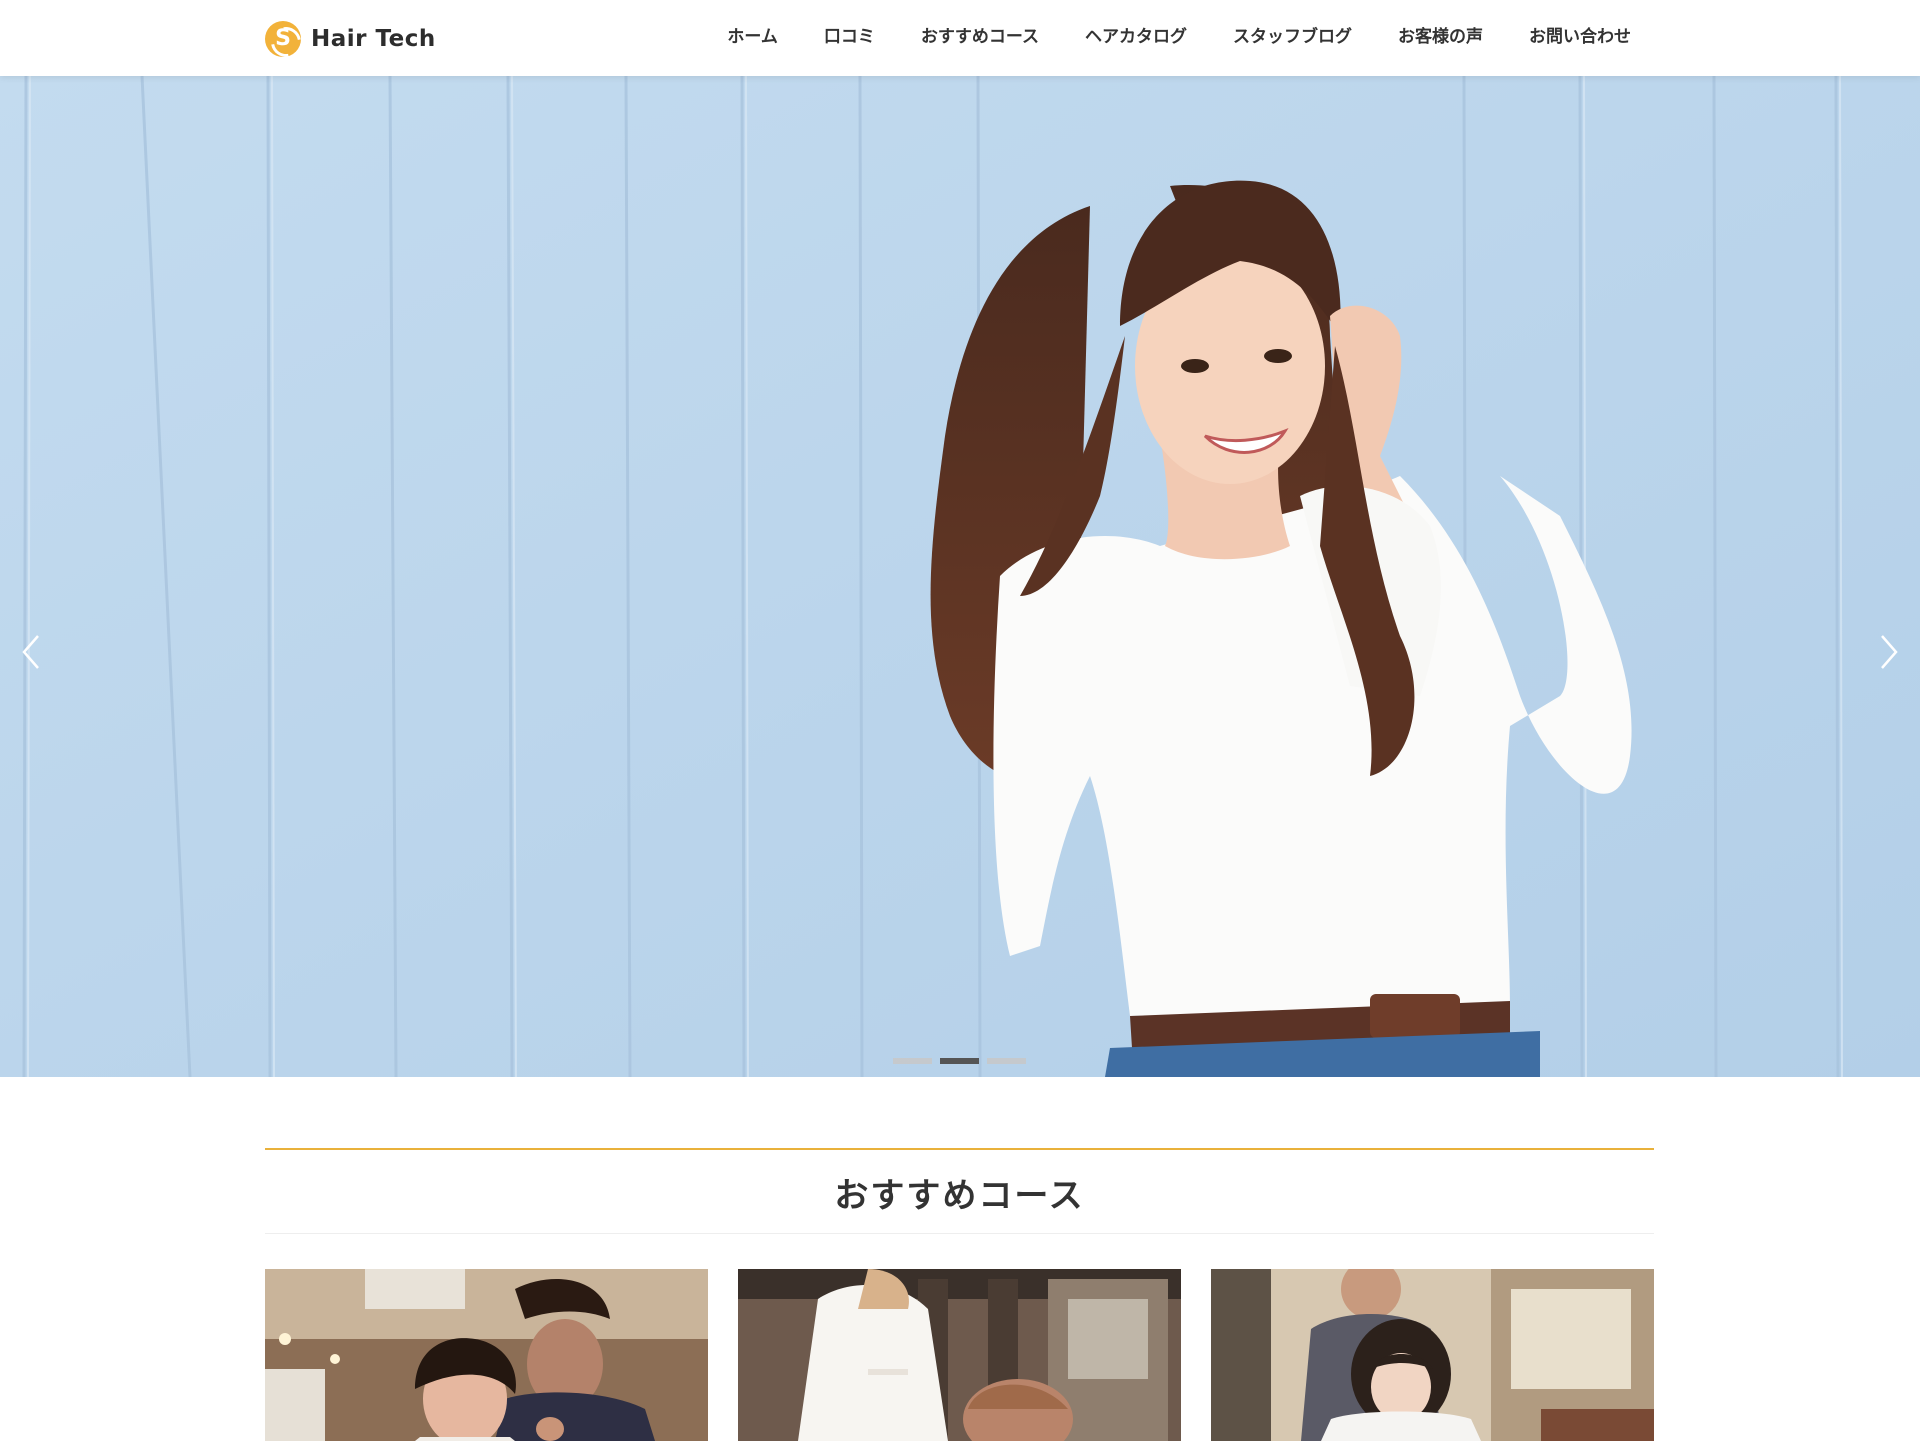 The width and height of the screenshot is (1920, 1441). I want to click on nav-item-staff-blog: スタッフブログ, so click(1292, 37).